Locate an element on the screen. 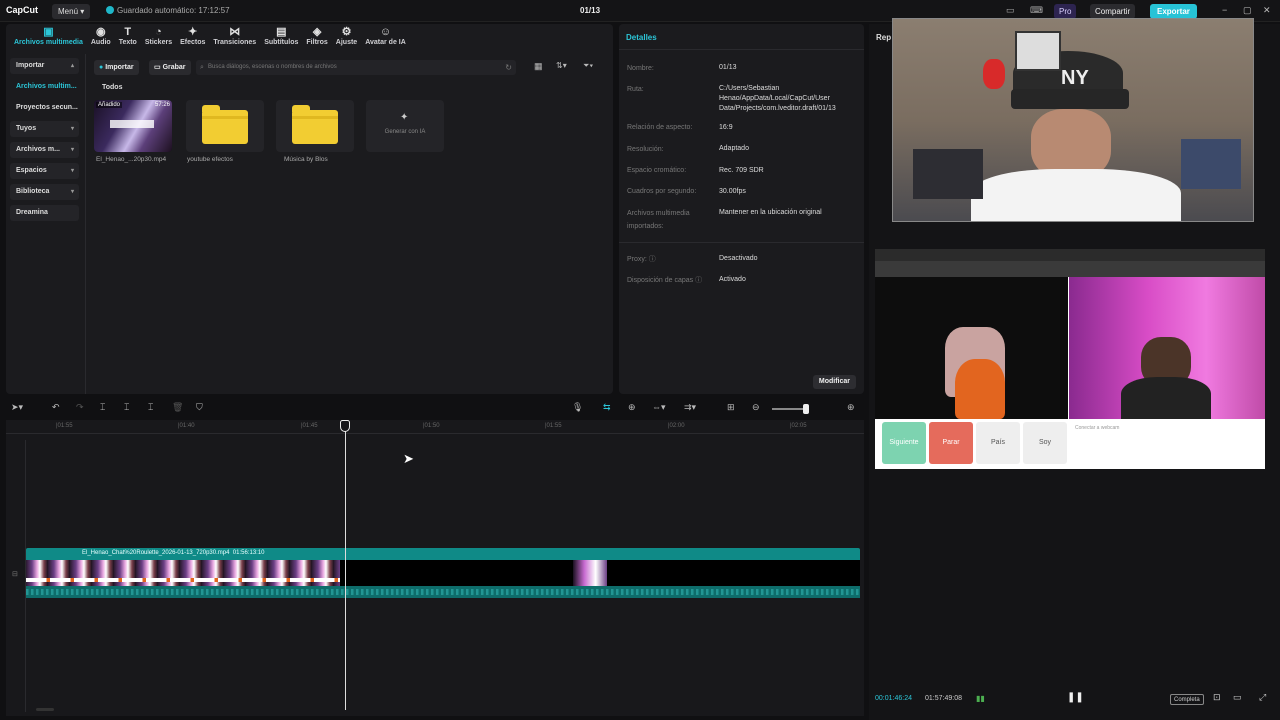 Image resolution: width=1280 pixels, height=720 pixels. chevron-down-icon: ▾ is located at coordinates (72, 192).